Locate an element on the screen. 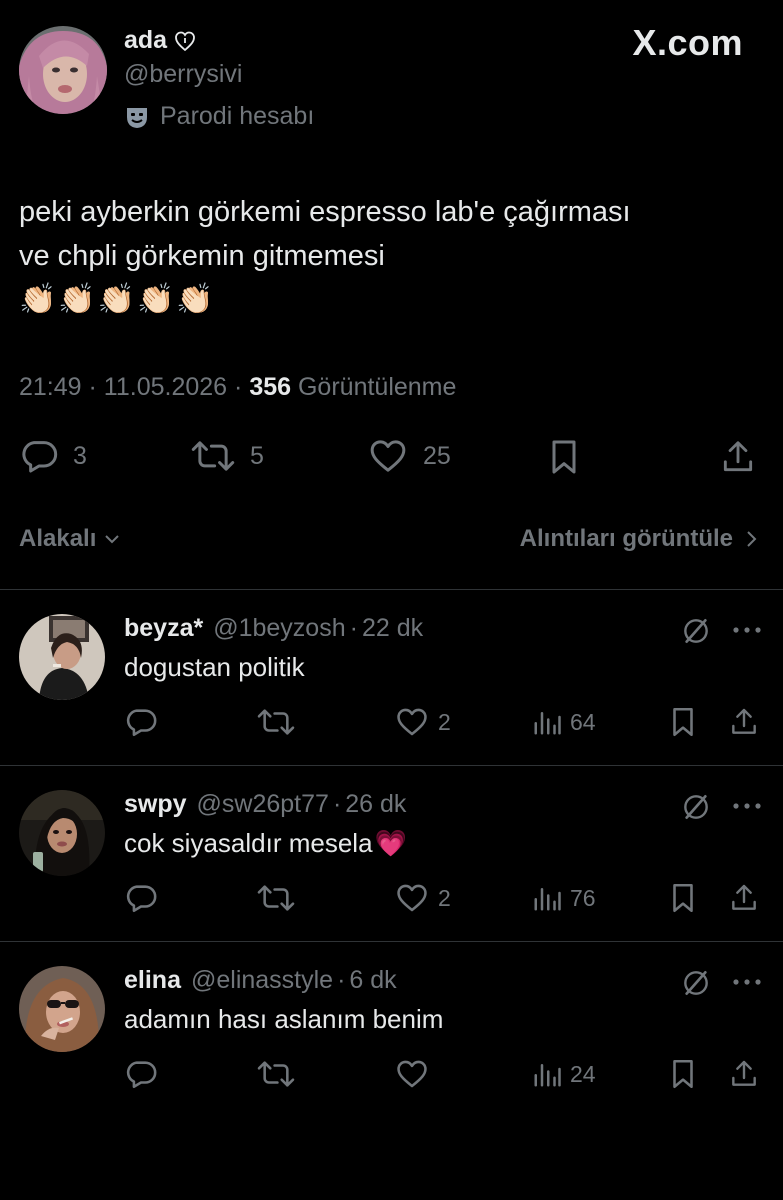 Image resolution: width=783 pixels, height=1200 pixels. reply-time: 26 dk is located at coordinates (375, 804).